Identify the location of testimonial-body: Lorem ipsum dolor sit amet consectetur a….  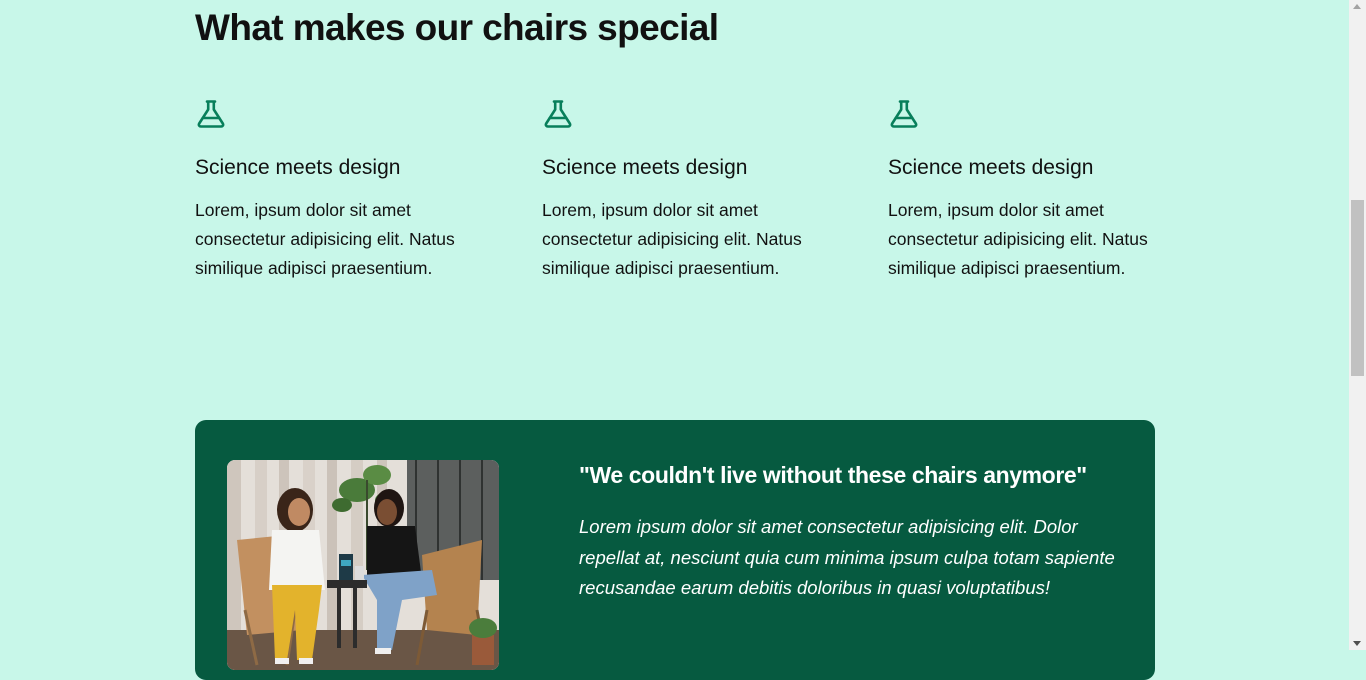
(847, 557).